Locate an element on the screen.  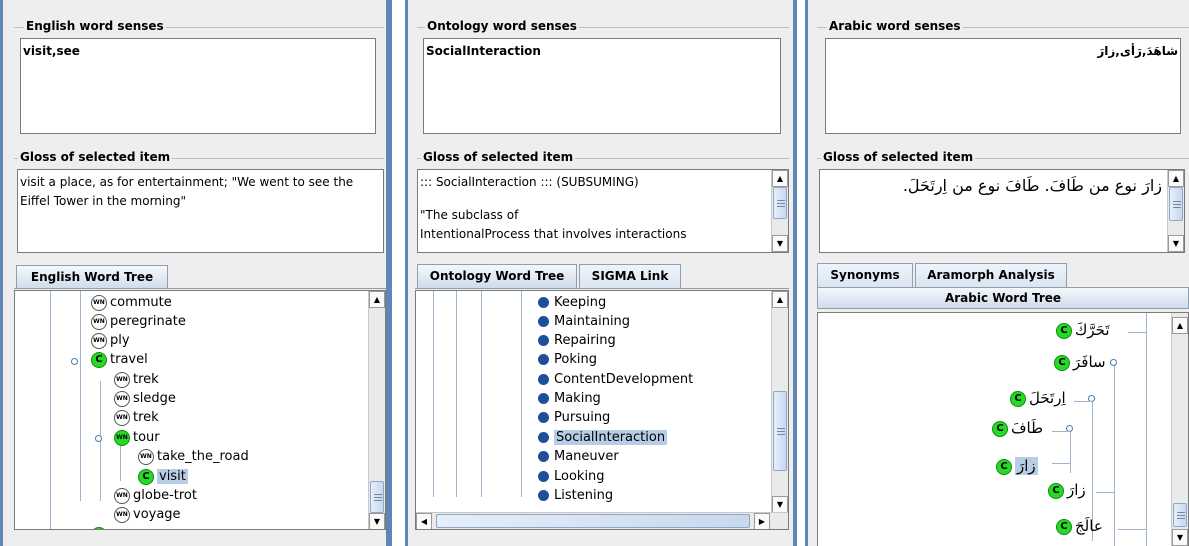
horizontal-scrollbar: ◀ ▶ is located at coordinates (602, 520).